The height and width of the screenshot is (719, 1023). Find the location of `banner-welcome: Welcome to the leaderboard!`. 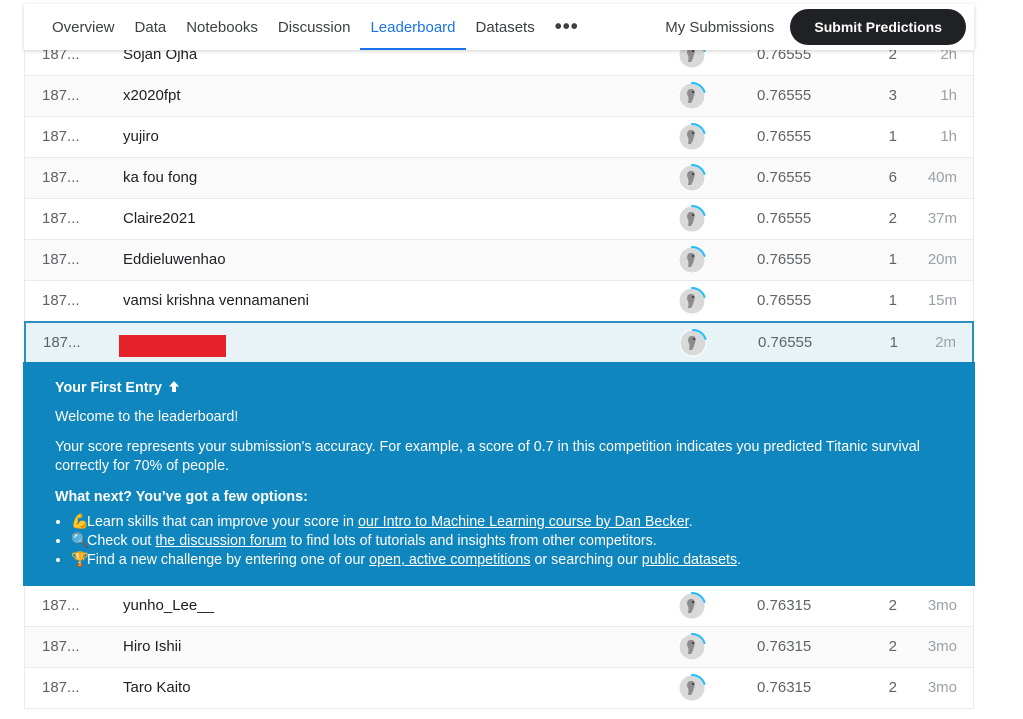

banner-welcome: Welcome to the leaderboard! is located at coordinates (147, 417).